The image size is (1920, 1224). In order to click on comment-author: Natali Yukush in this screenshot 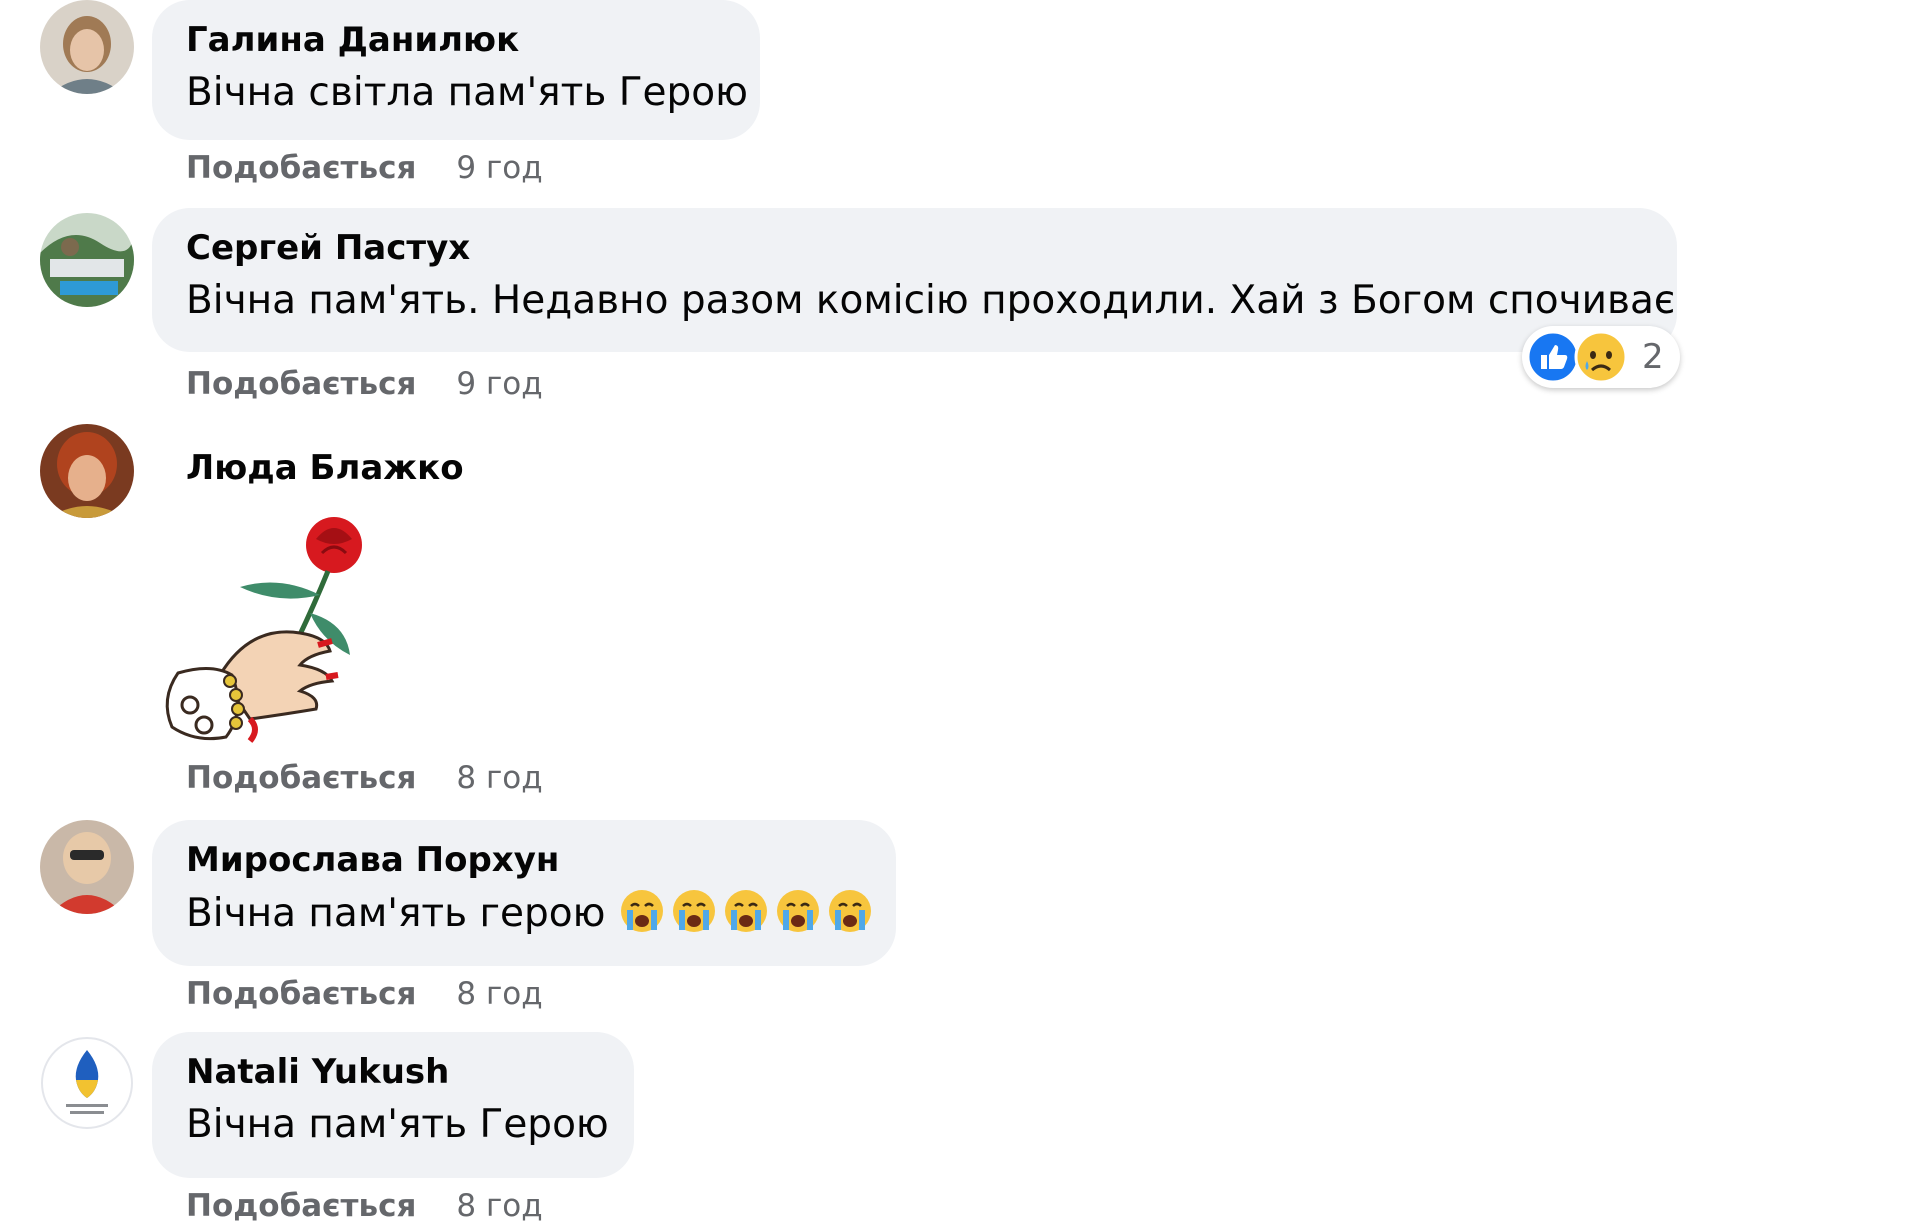, I will do `click(393, 1072)`.